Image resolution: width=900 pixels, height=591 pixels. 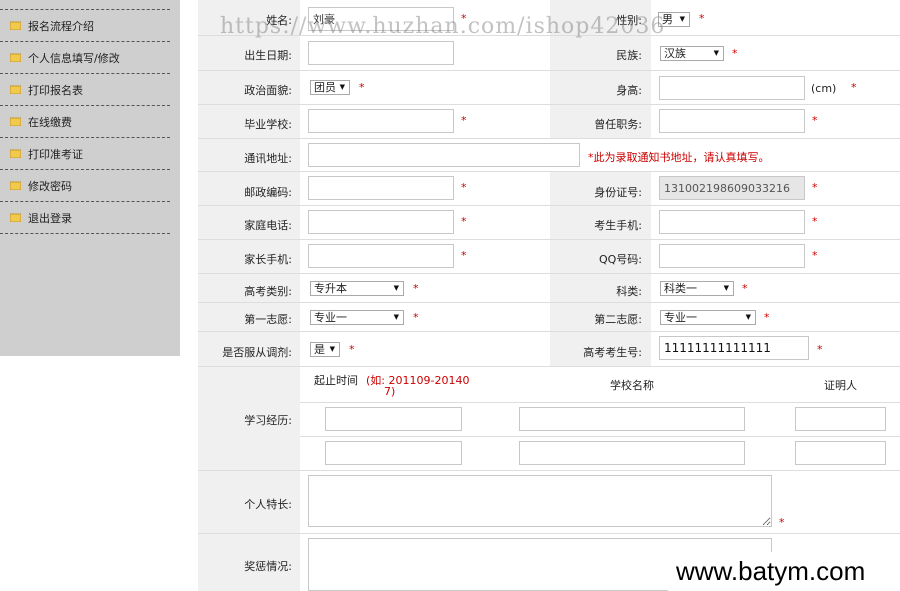 What do you see at coordinates (732, 88) in the screenshot?
I see `height-input` at bounding box center [732, 88].